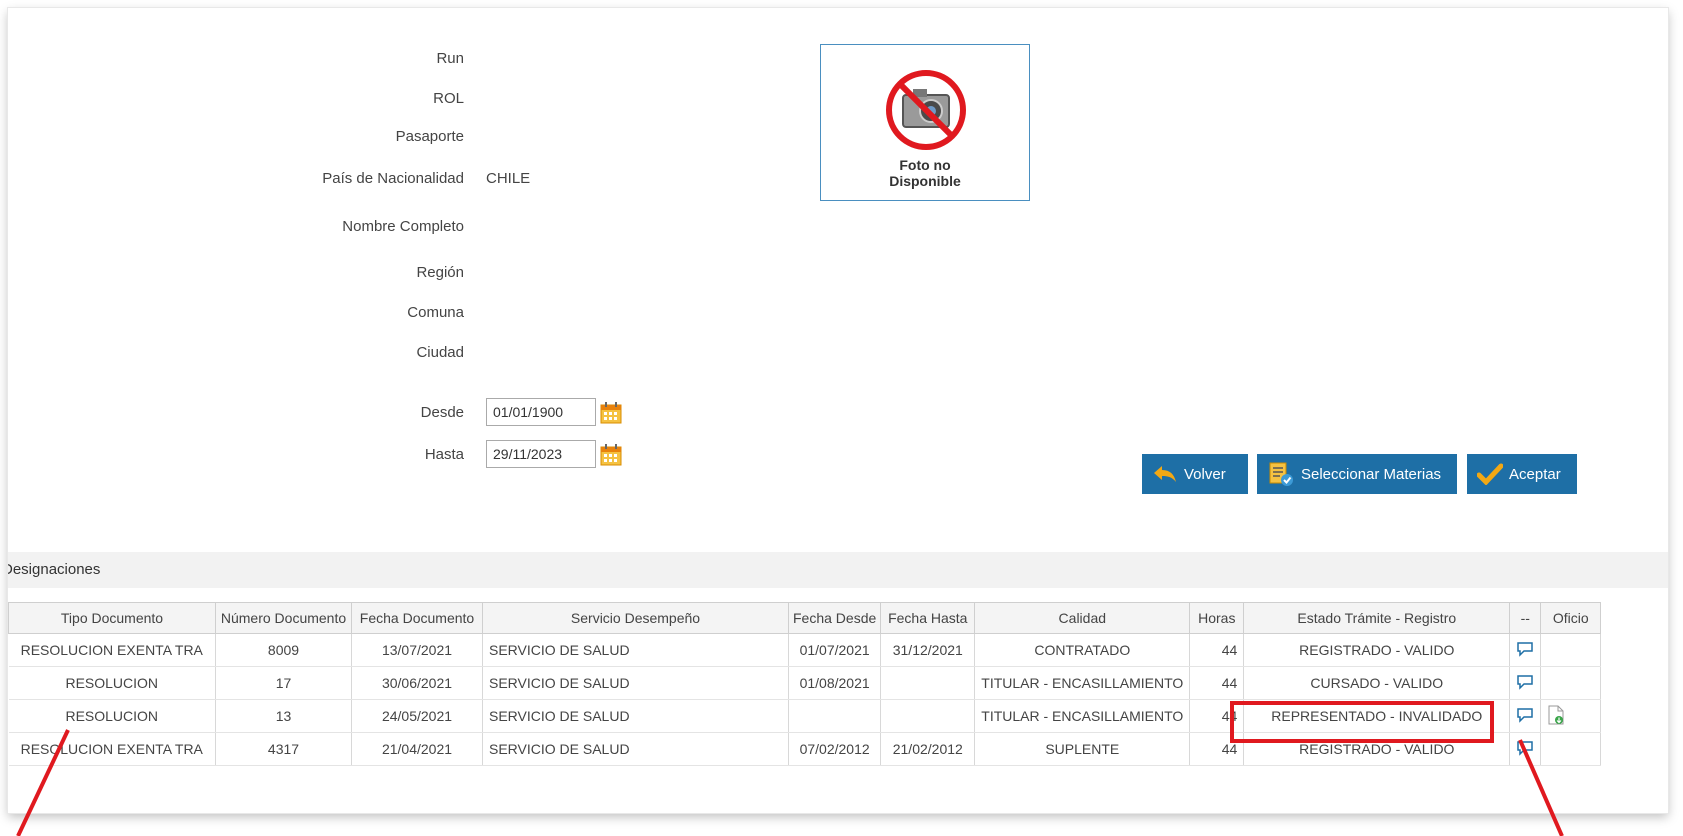 The image size is (1683, 836). Describe the element at coordinates (835, 650) in the screenshot. I see `cell-desde: 01/07/2021` at that location.